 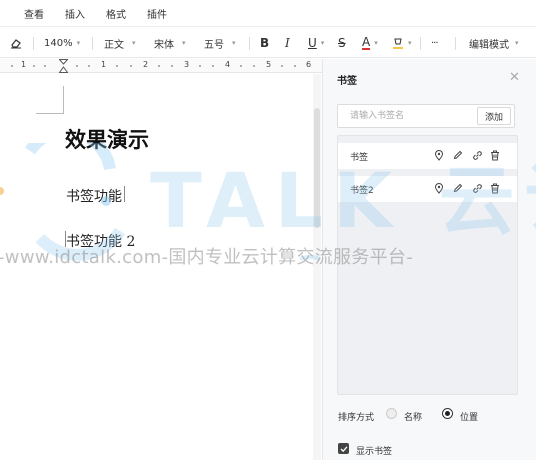 What do you see at coordinates (447, 413) in the screenshot?
I see `sort-by-position-radio` at bounding box center [447, 413].